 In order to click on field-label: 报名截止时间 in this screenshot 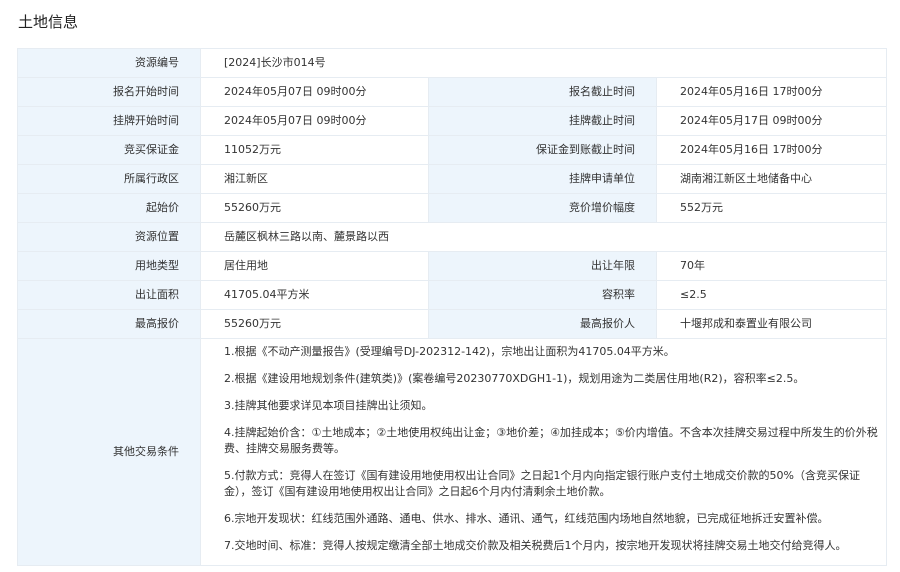, I will do `click(542, 92)`.